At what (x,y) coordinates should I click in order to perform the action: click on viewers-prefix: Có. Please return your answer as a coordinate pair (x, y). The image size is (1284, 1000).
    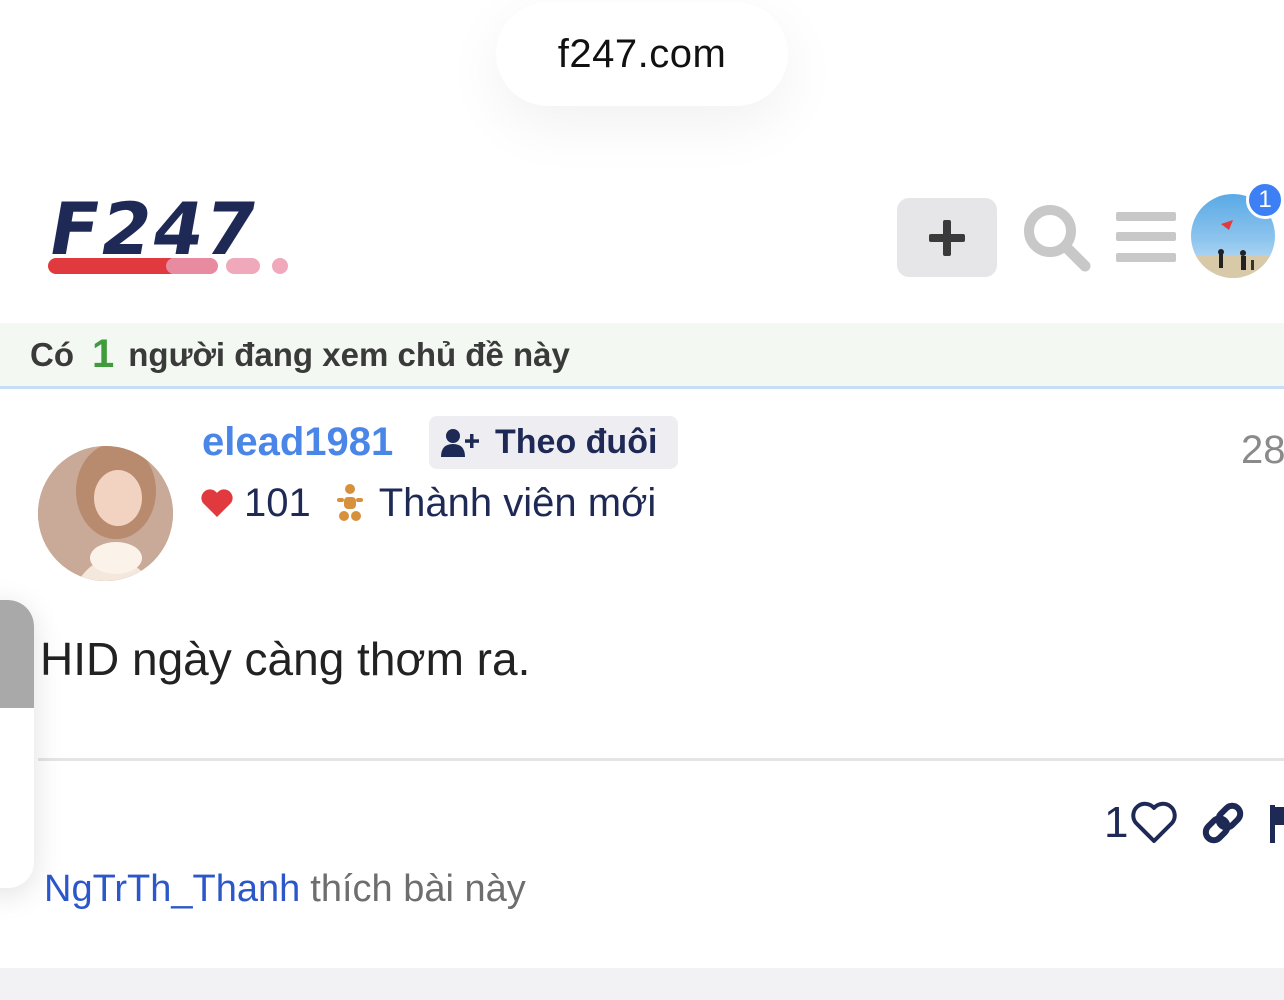
    Looking at the image, I should click on (52, 354).